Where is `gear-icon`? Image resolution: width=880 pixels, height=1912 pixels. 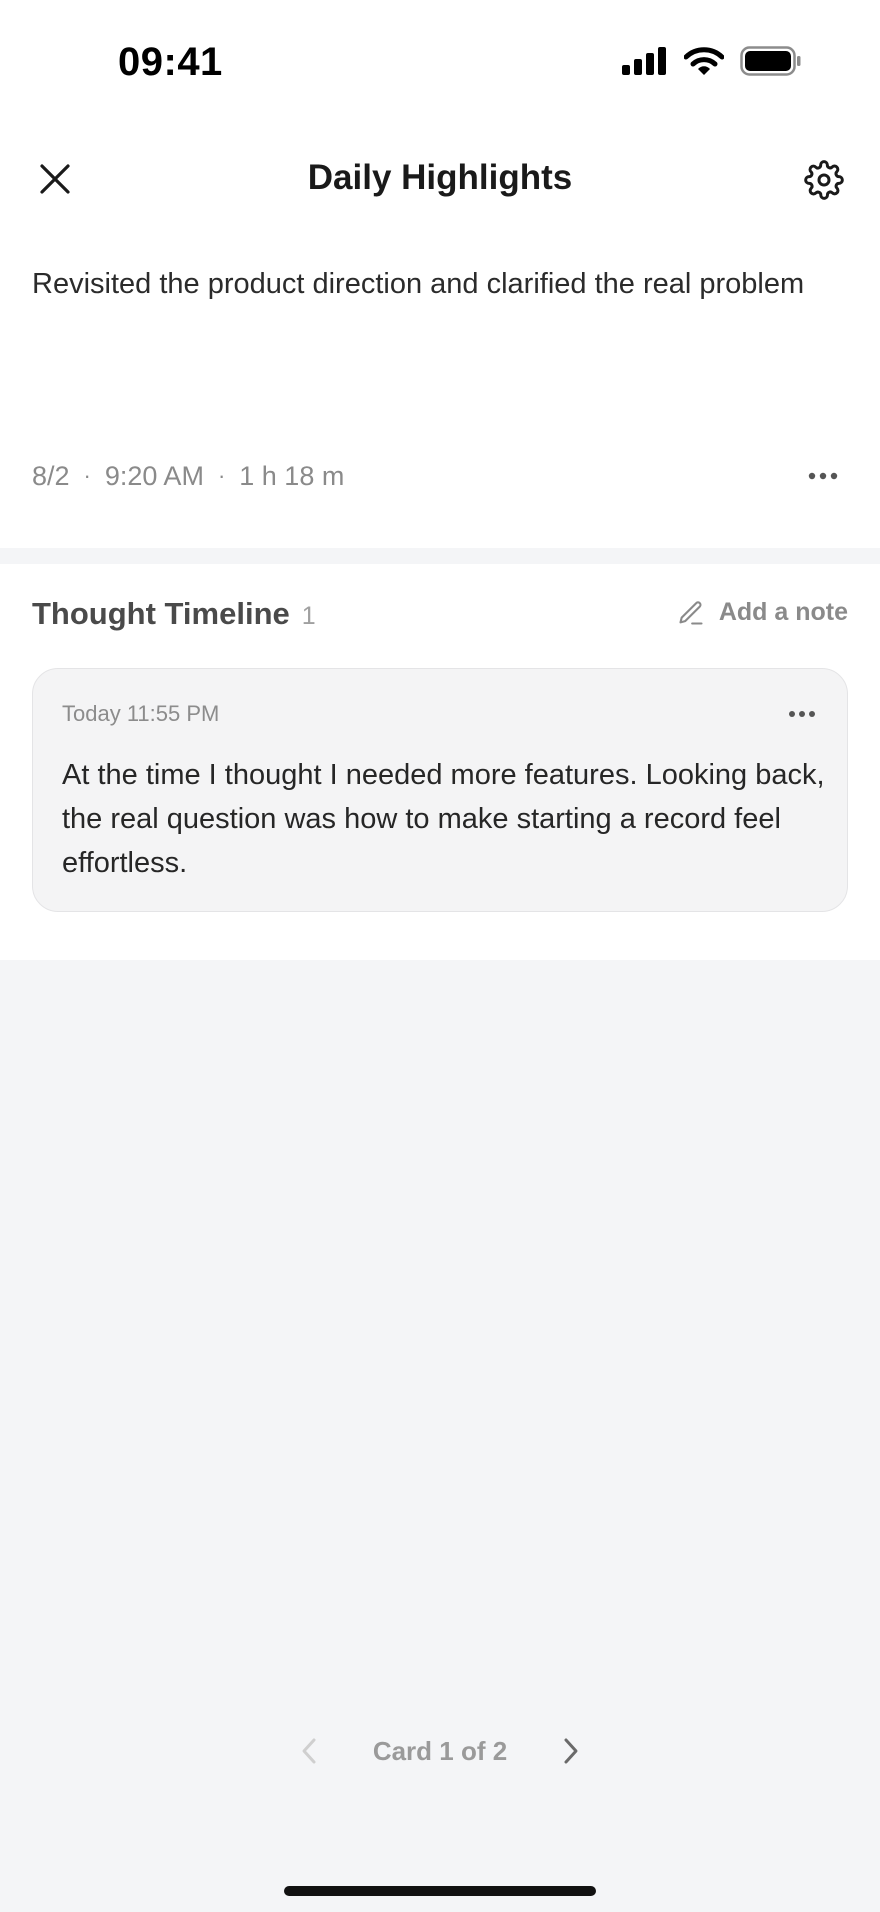
gear-icon is located at coordinates (824, 180).